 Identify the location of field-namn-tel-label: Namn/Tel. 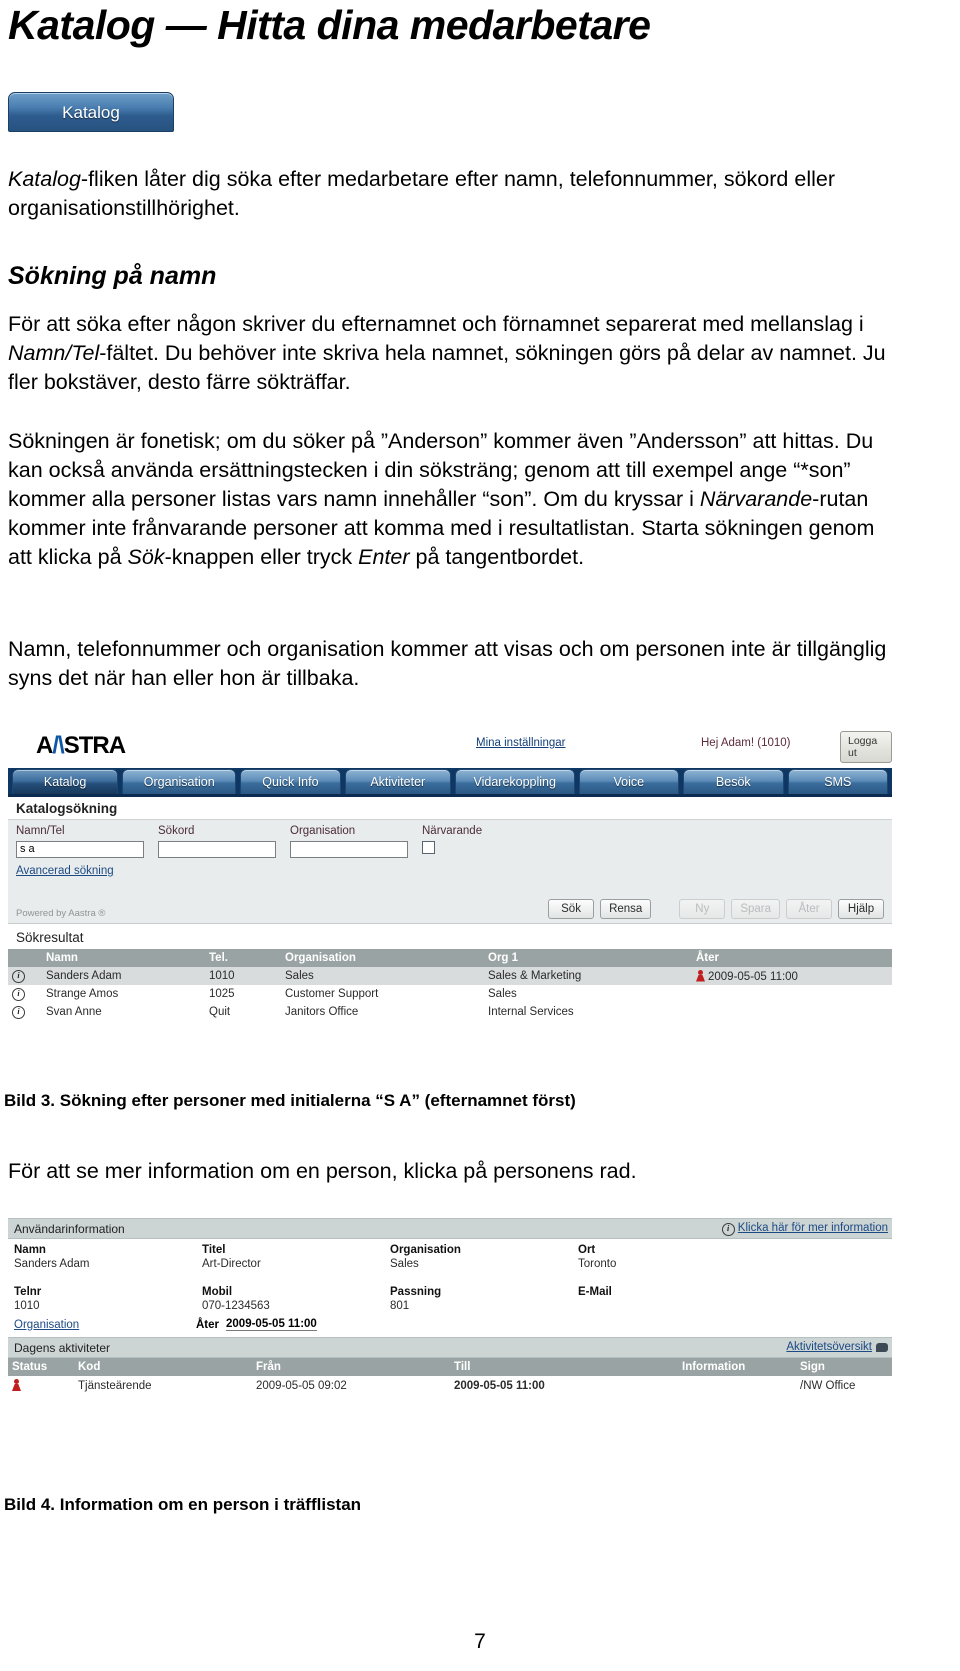
(40, 831).